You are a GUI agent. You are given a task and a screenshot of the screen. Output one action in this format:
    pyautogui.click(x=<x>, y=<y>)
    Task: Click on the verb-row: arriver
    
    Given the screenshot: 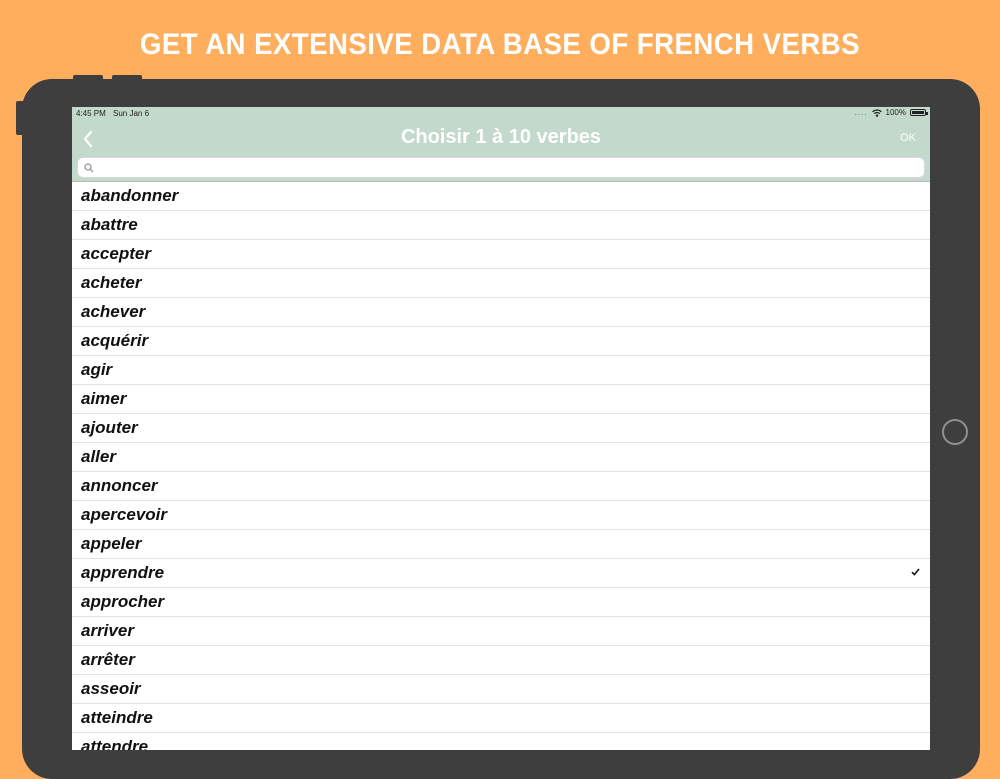 What is the action you would take?
    pyautogui.click(x=501, y=631)
    